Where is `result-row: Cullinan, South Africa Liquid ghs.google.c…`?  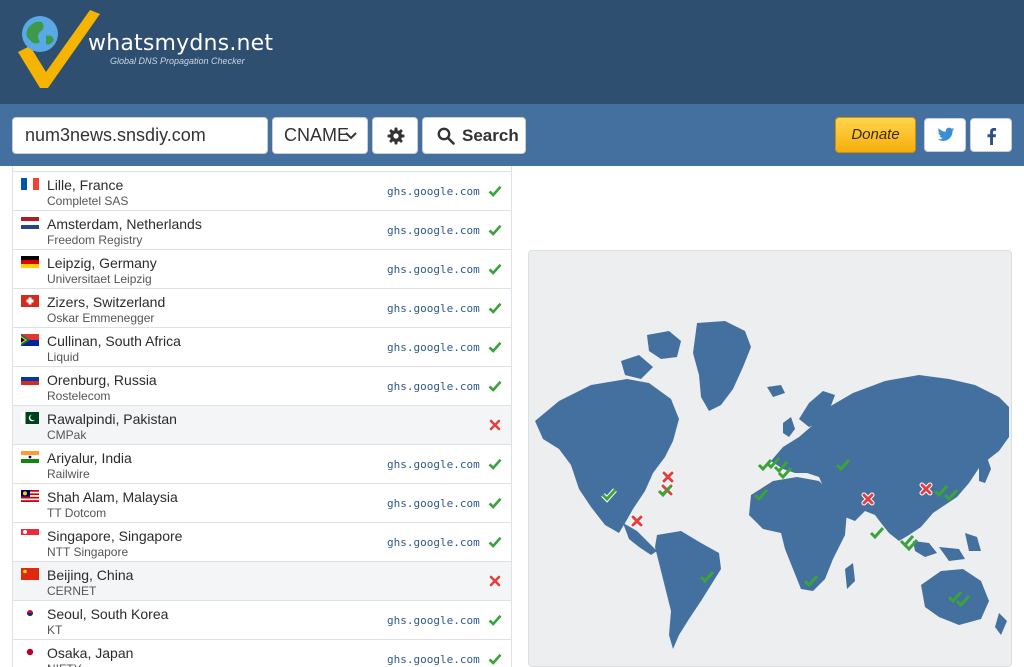 result-row: Cullinan, South Africa Liquid ghs.google.c… is located at coordinates (262, 347).